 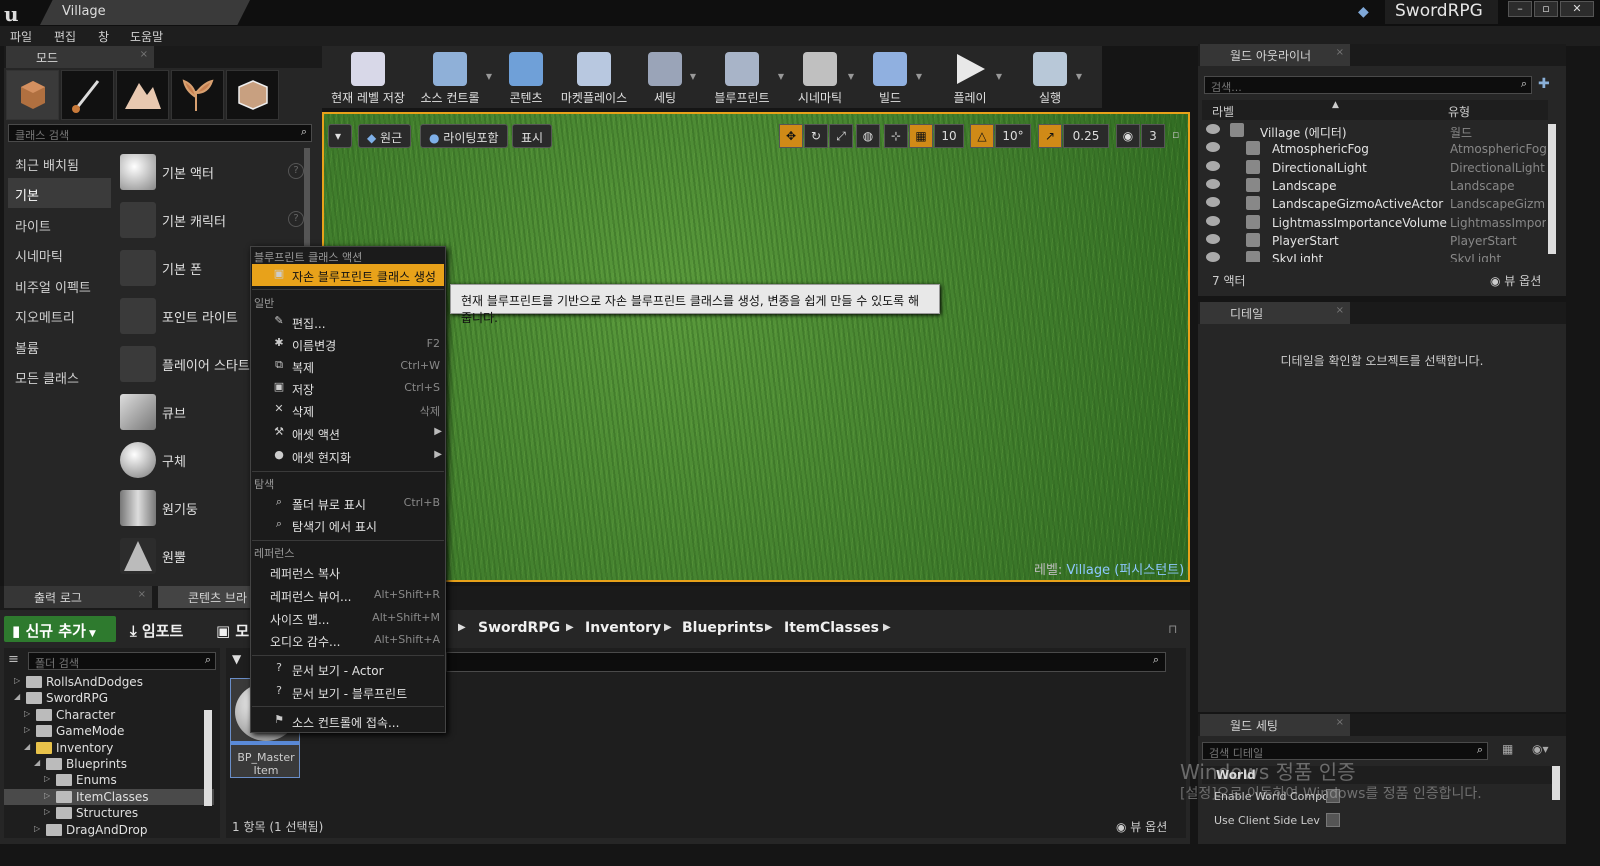 What do you see at coordinates (816, 136) in the screenshot?
I see `rotate-tool-icon: ↻` at bounding box center [816, 136].